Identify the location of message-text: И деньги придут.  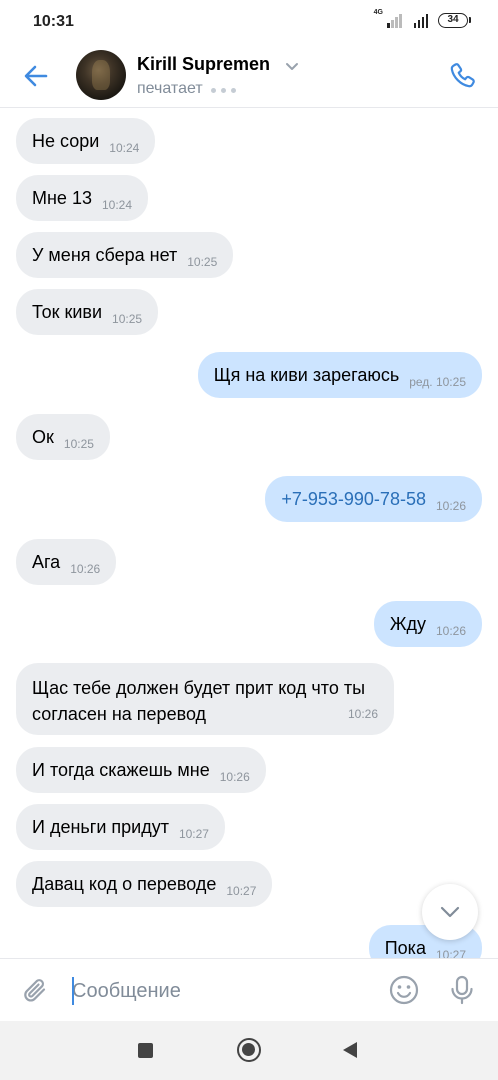
(100, 826).